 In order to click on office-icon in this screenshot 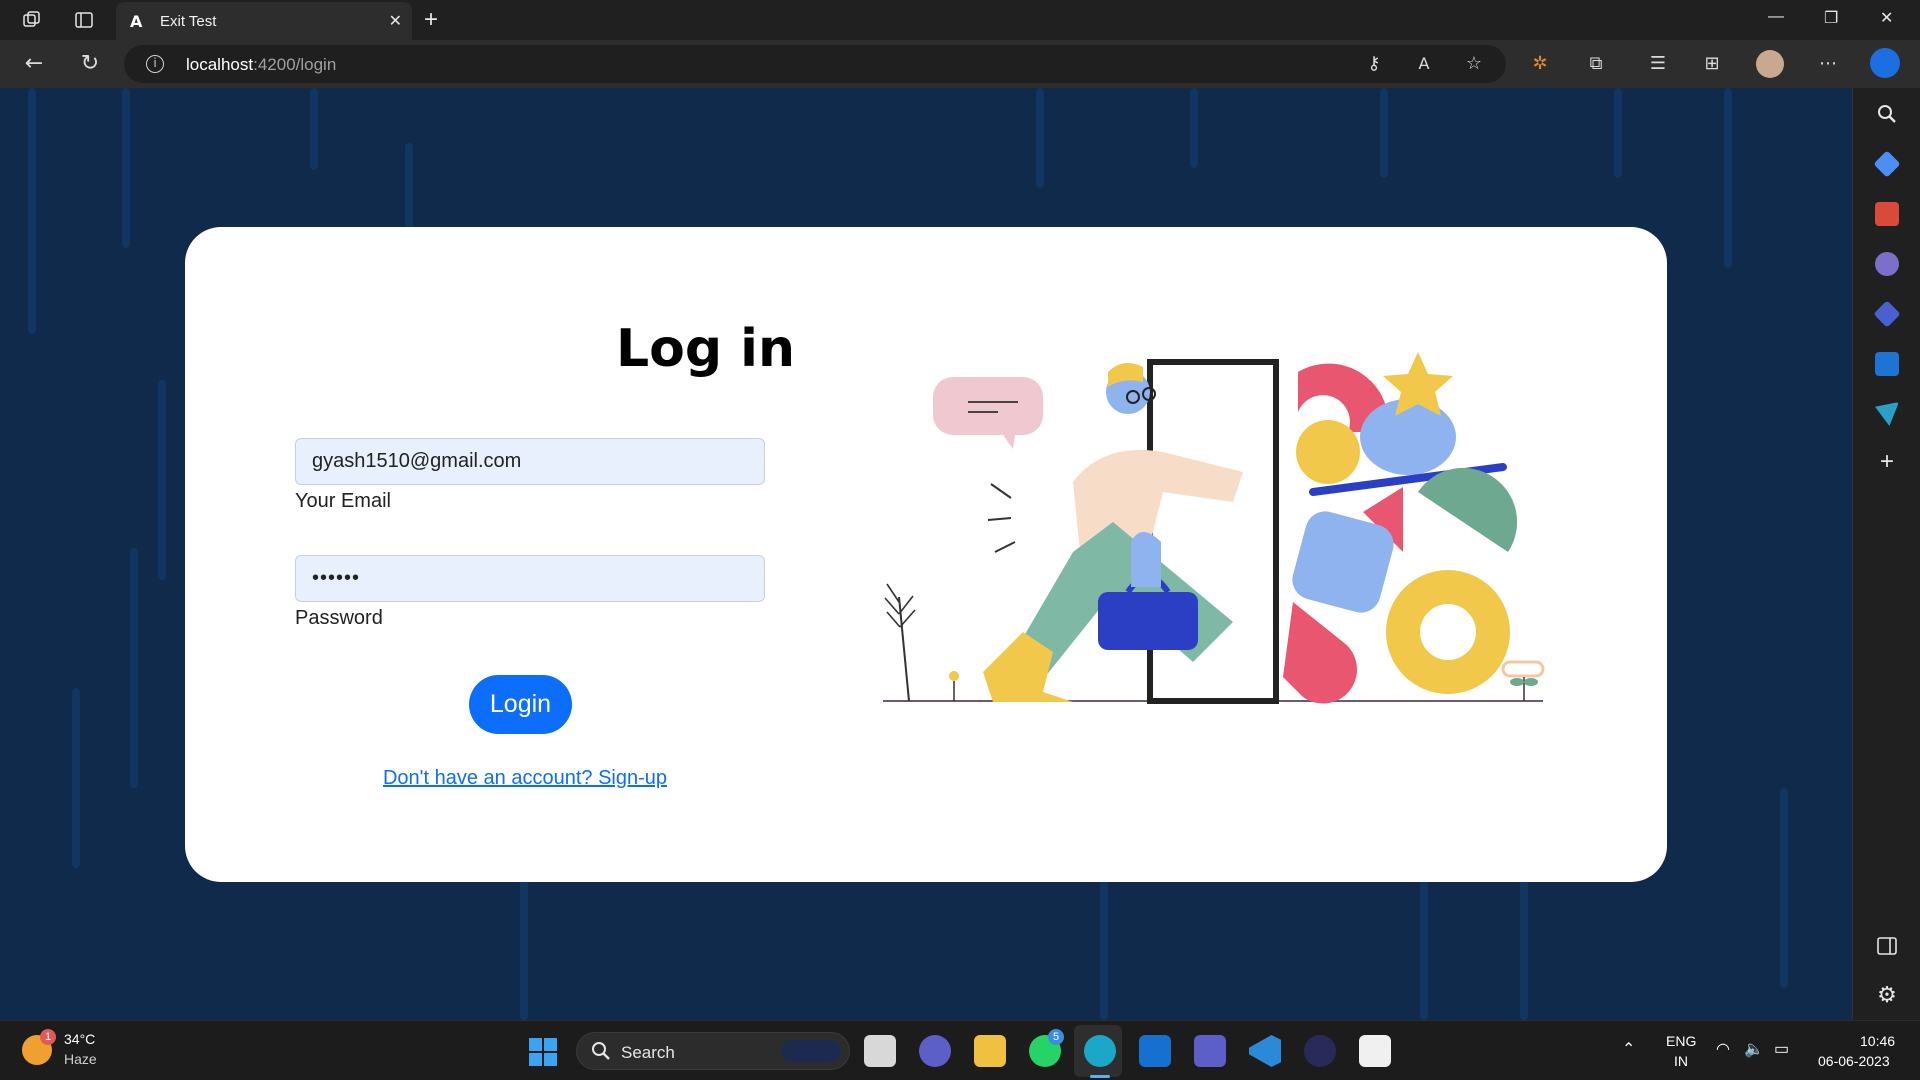, I will do `click(1887, 314)`.